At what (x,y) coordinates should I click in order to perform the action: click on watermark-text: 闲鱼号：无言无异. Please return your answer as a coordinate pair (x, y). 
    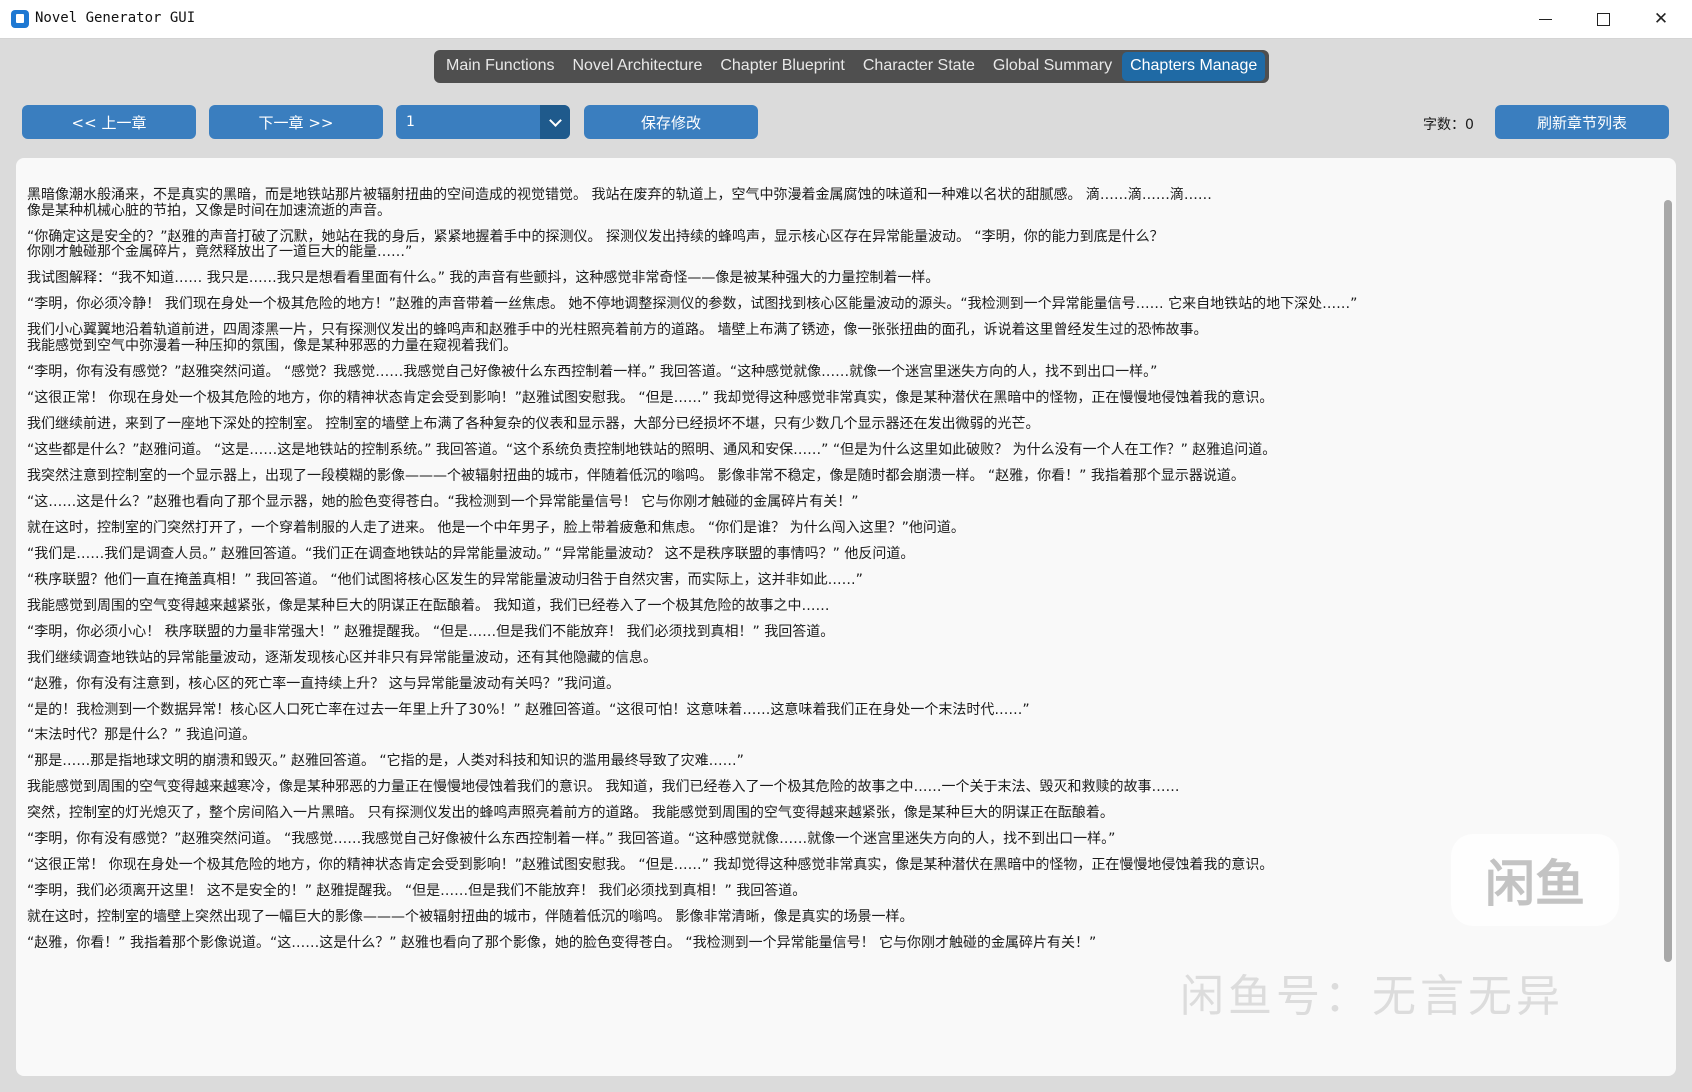
    Looking at the image, I should click on (1372, 996).